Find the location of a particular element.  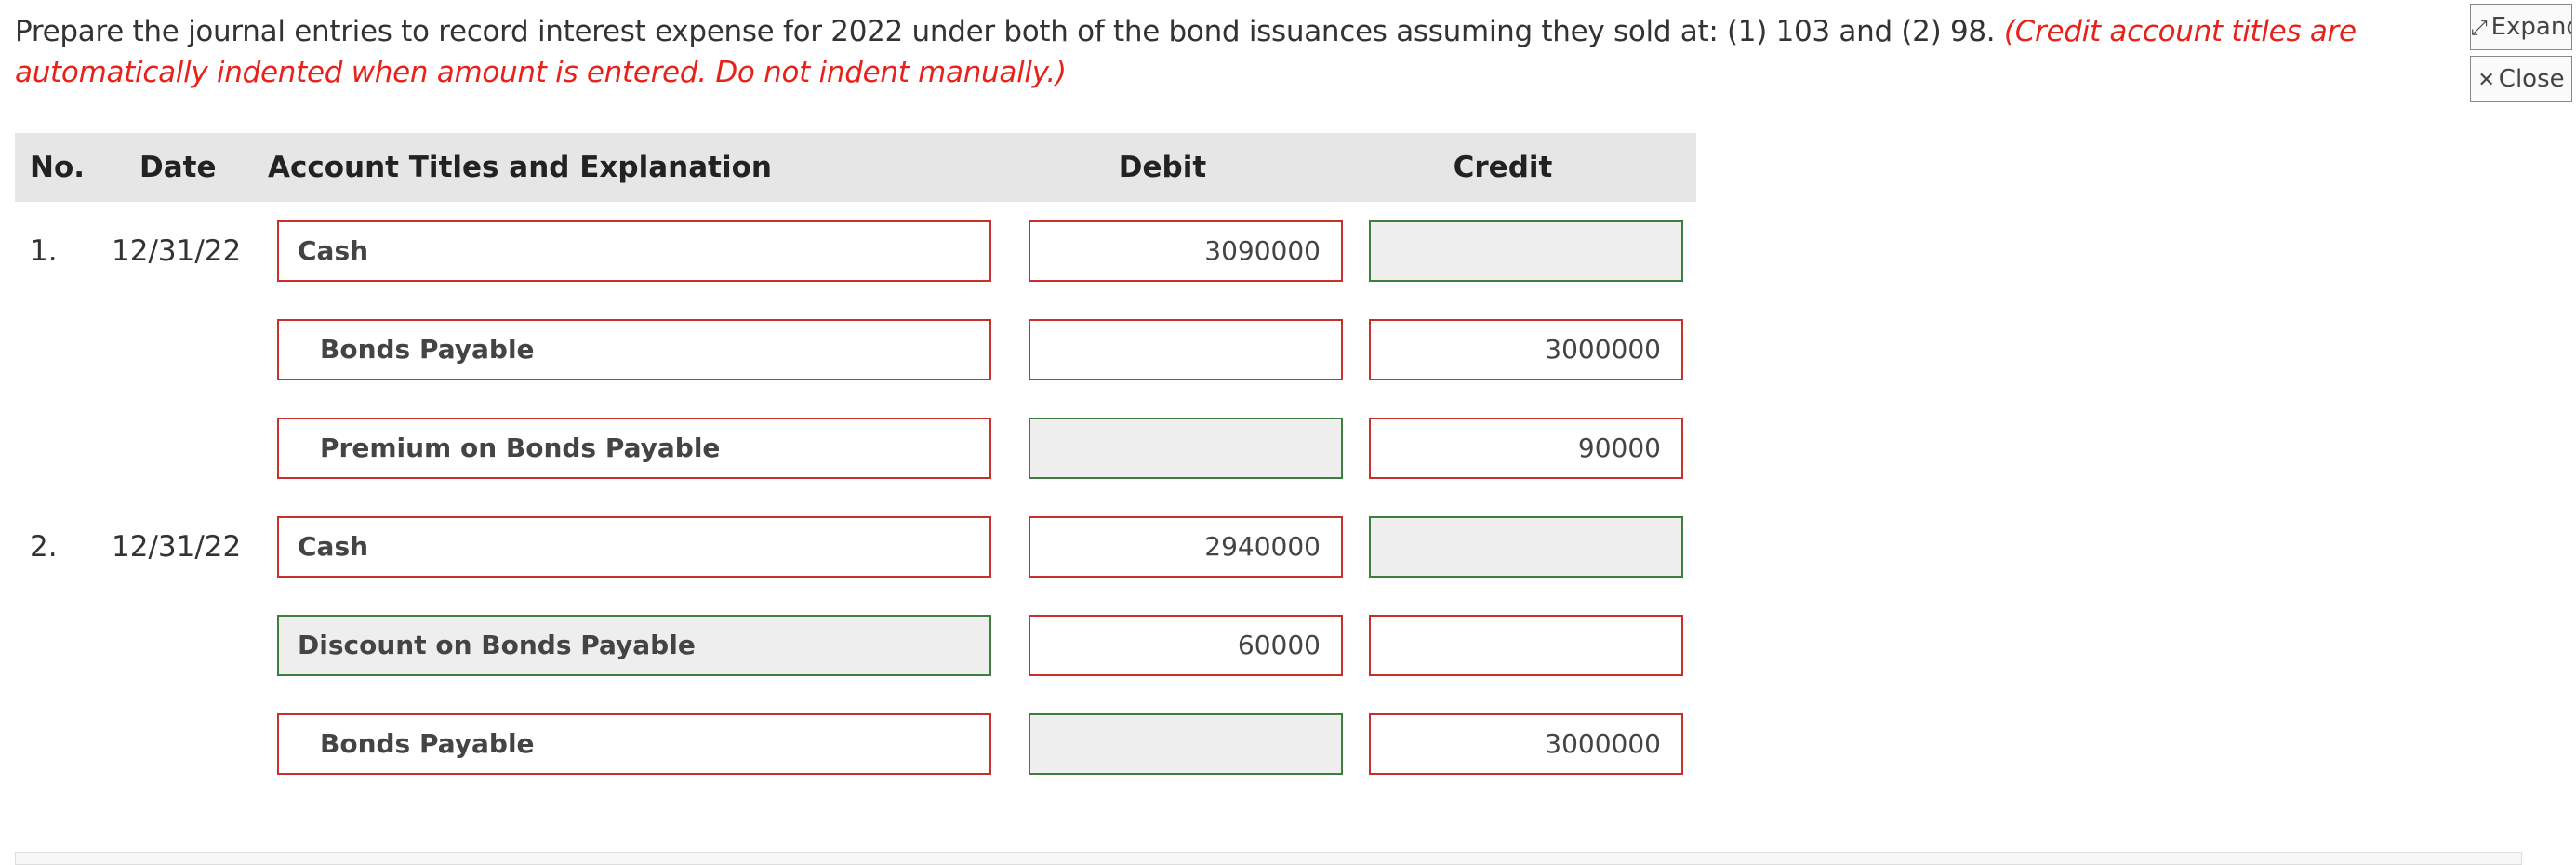

close-label: Close is located at coordinates (2531, 79).